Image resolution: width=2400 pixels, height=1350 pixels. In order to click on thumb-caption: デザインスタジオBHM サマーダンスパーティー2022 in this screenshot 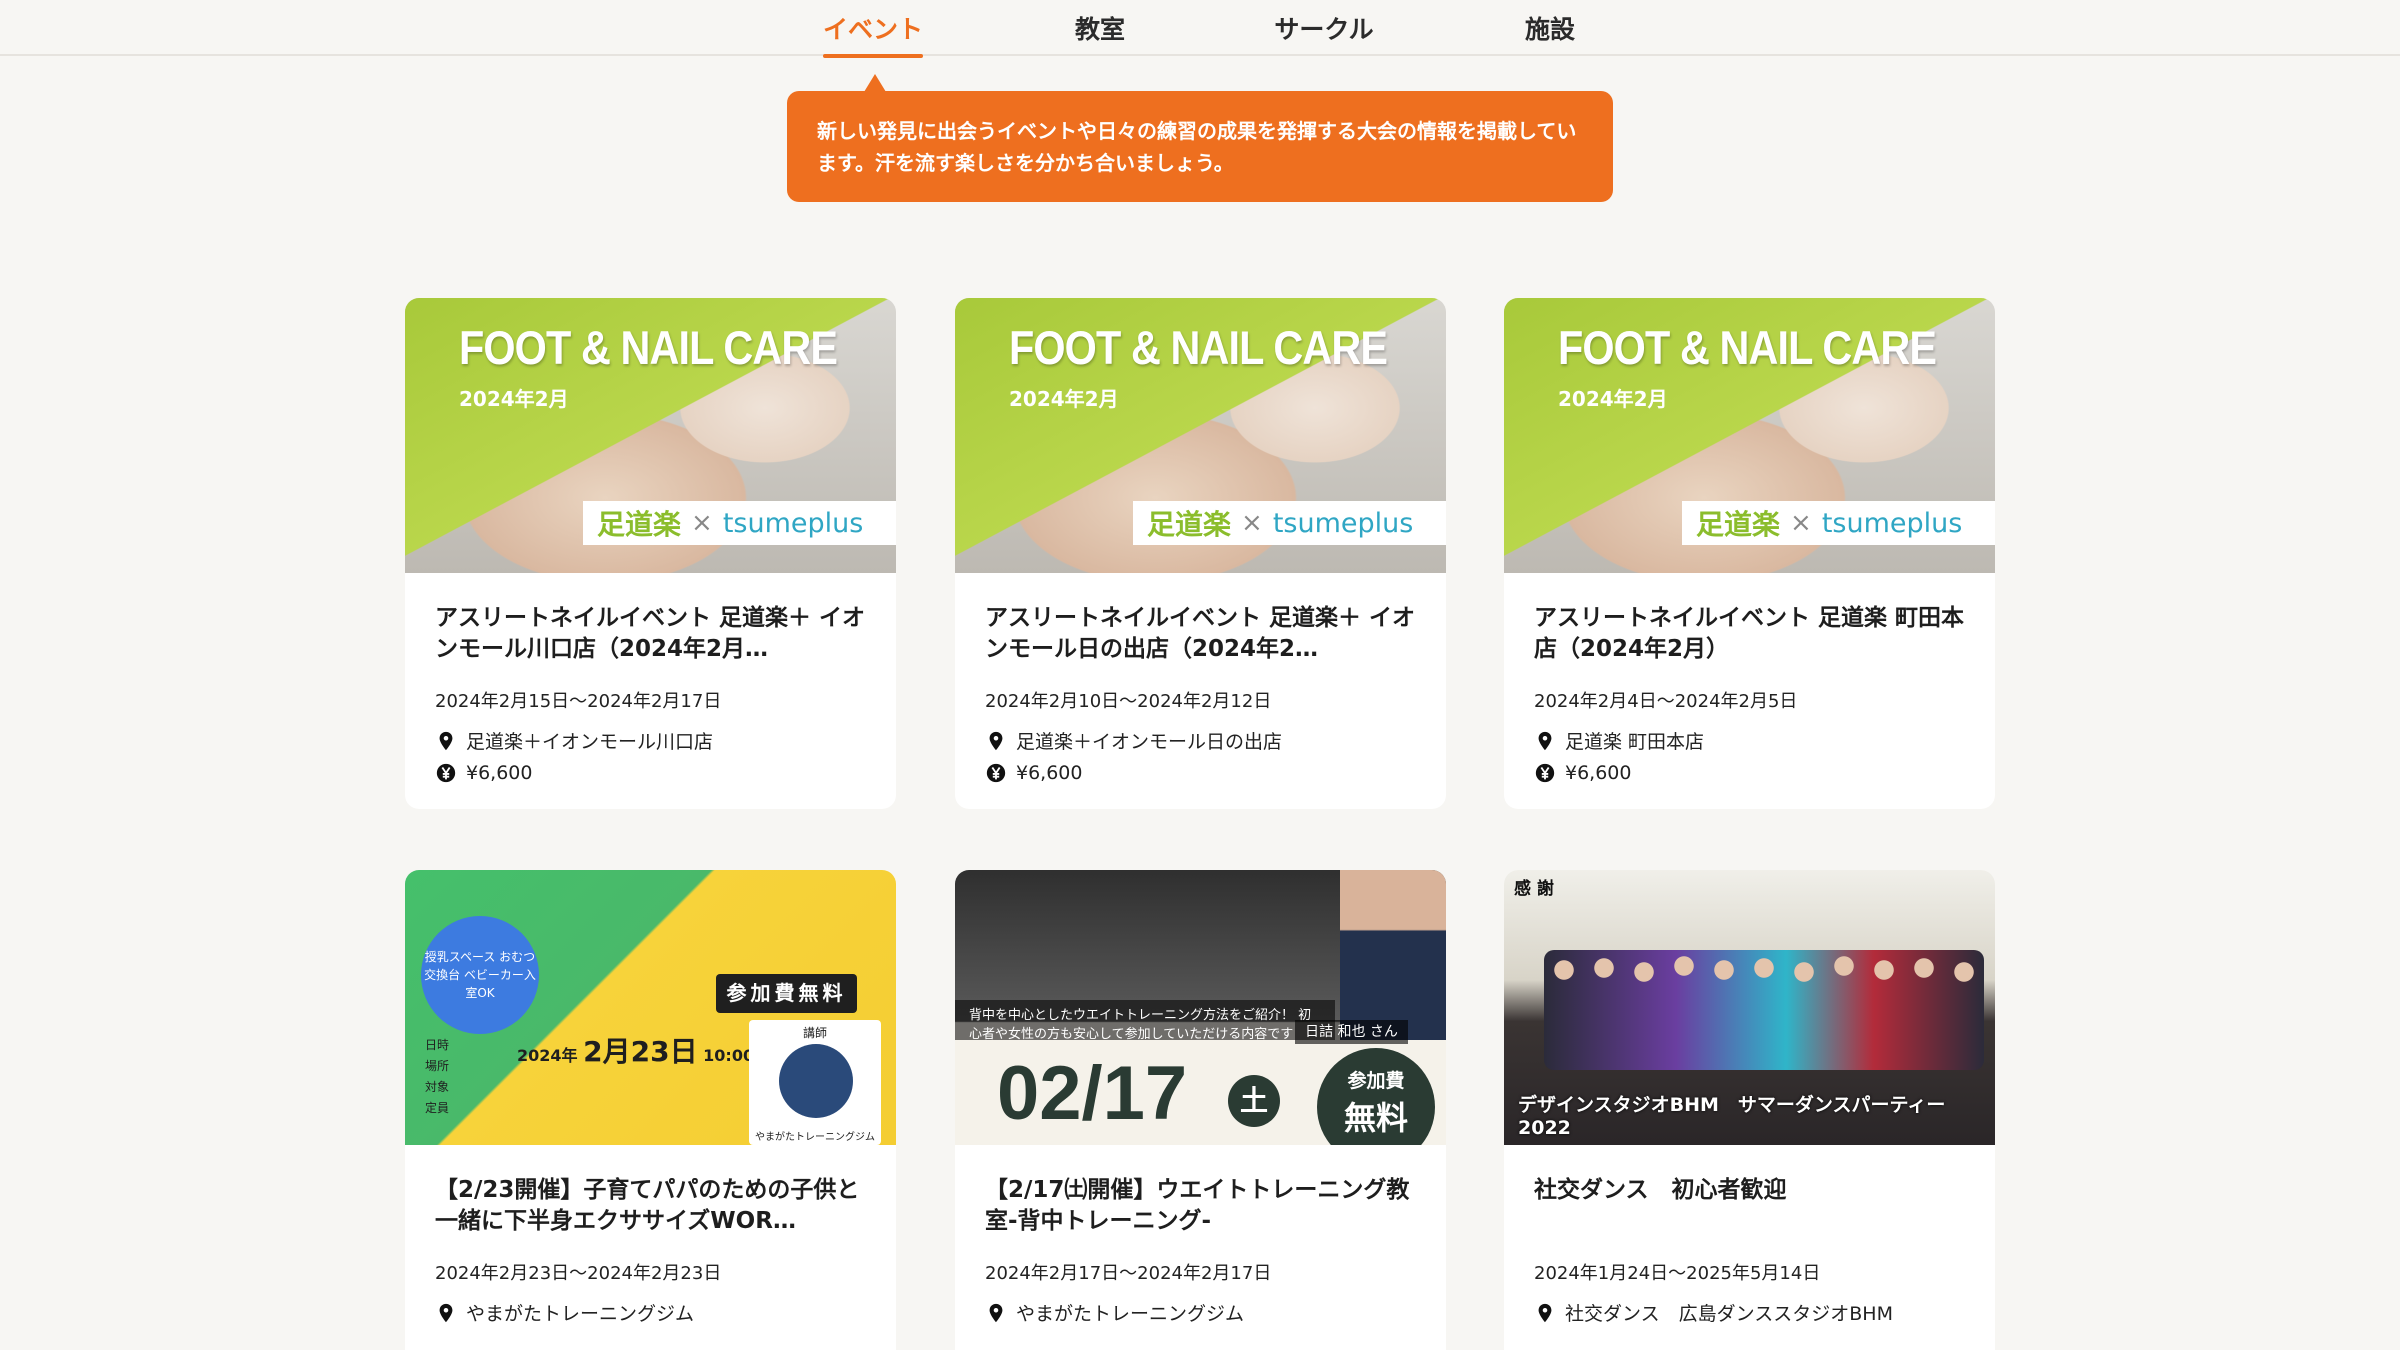, I will do `click(1732, 1116)`.